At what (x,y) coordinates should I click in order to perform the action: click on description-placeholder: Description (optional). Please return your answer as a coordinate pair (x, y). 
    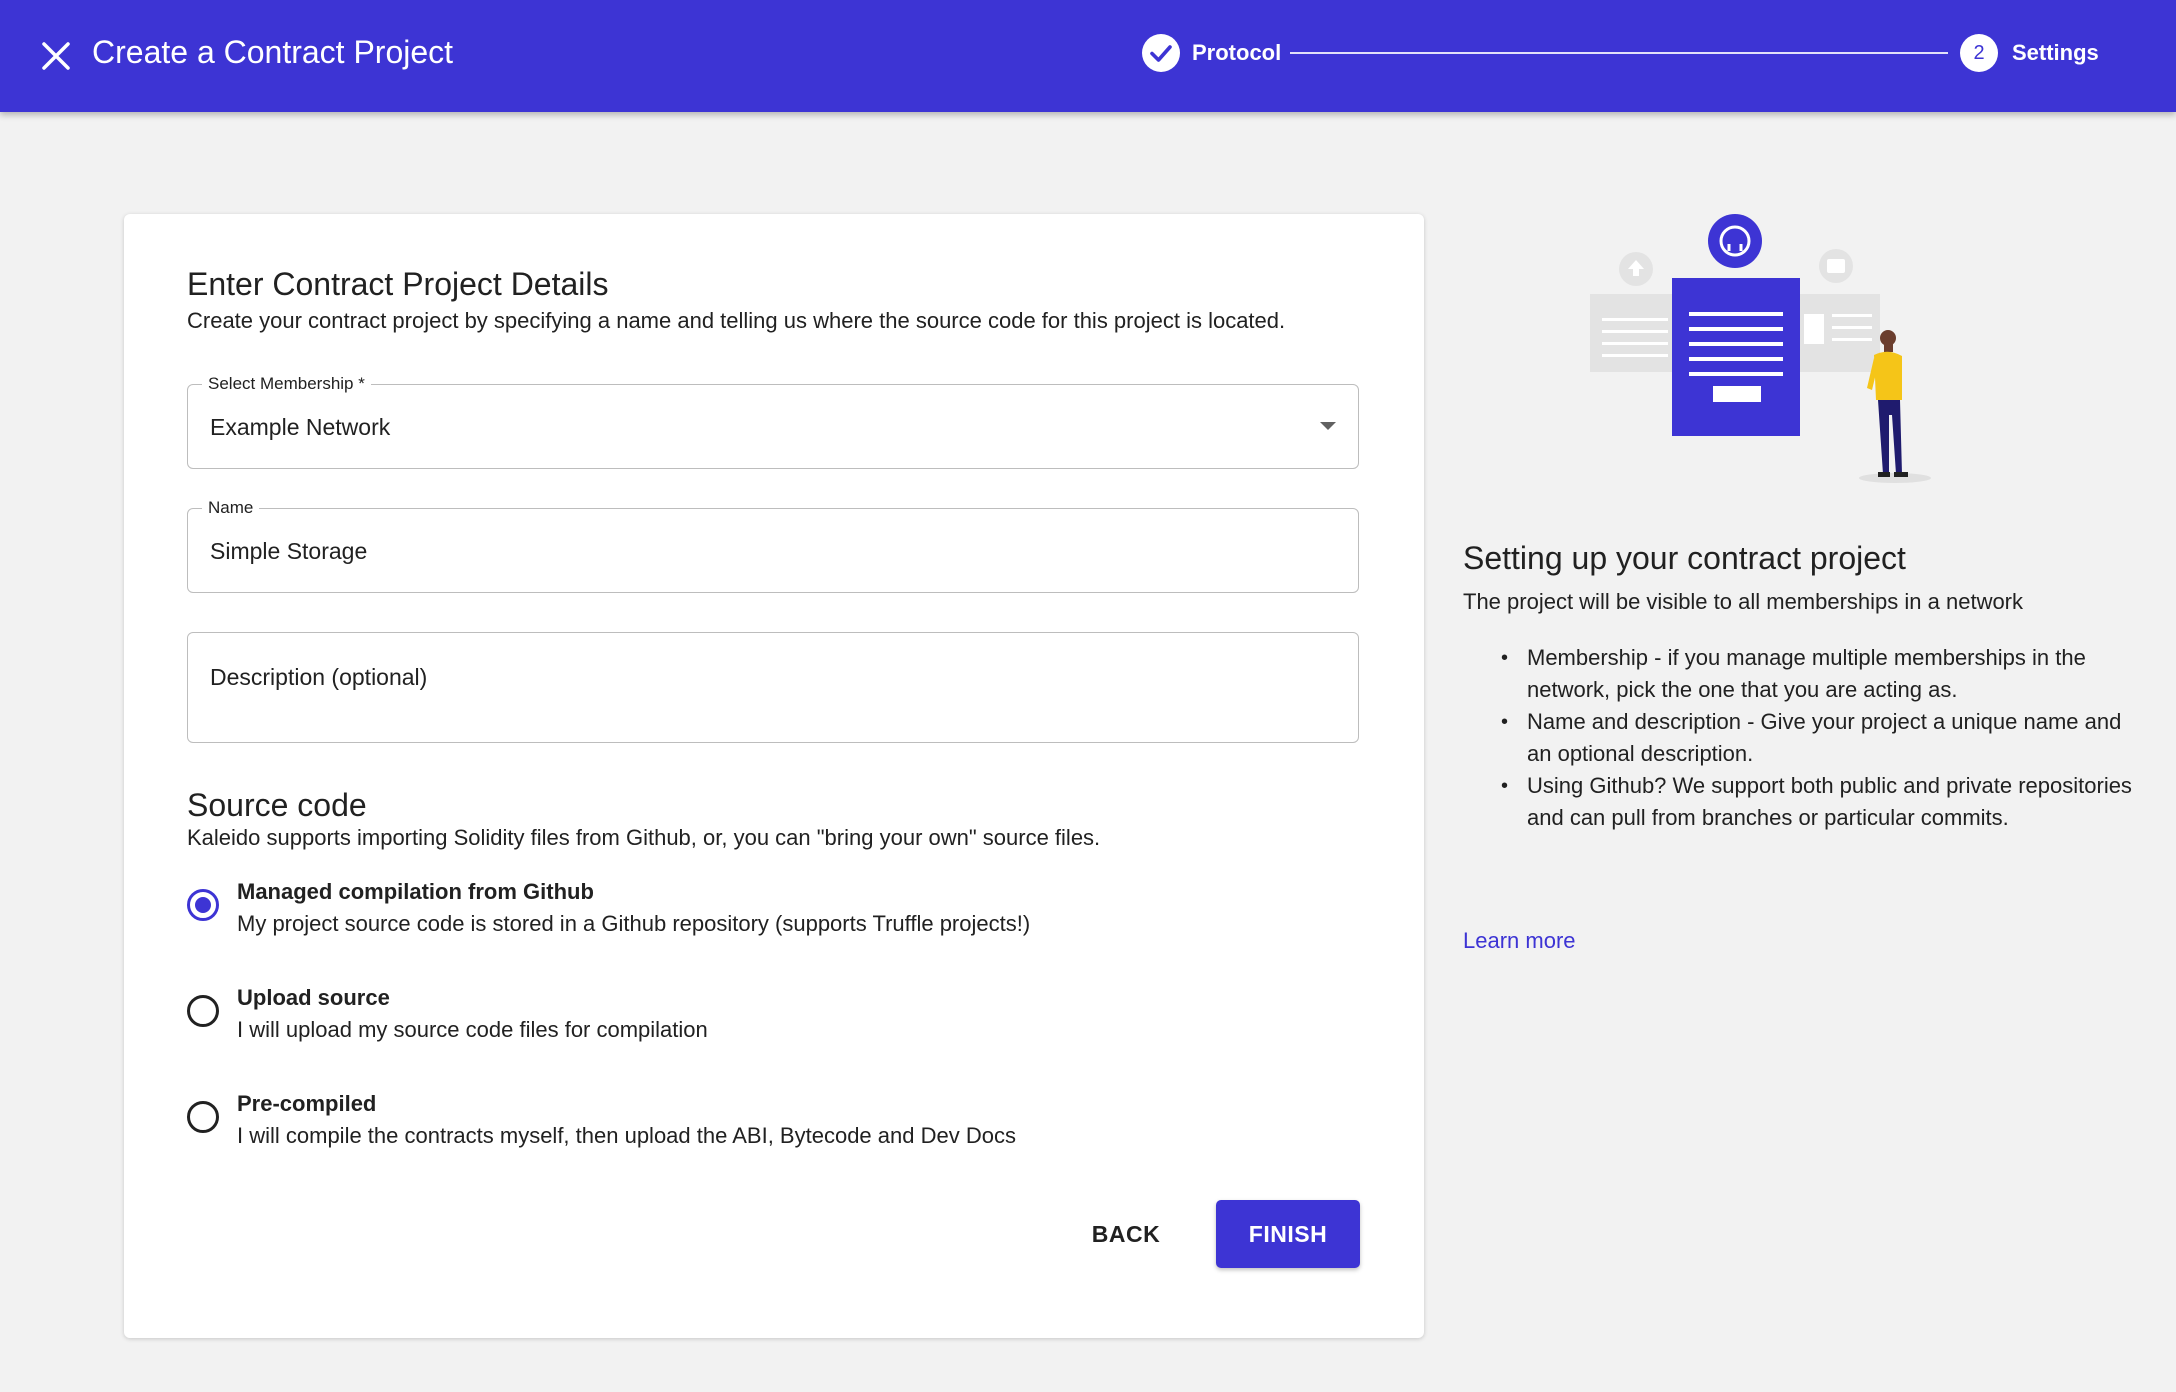
    Looking at the image, I should click on (319, 677).